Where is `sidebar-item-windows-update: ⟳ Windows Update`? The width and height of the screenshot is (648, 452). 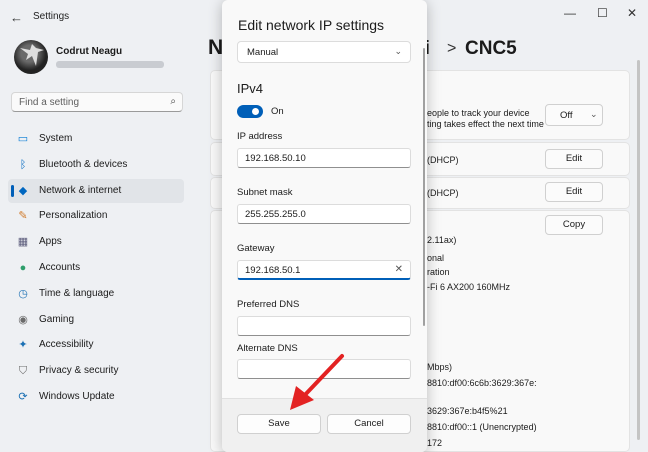
sidebar-item-windows-update: ⟳ Windows Update is located at coordinates (96, 397).